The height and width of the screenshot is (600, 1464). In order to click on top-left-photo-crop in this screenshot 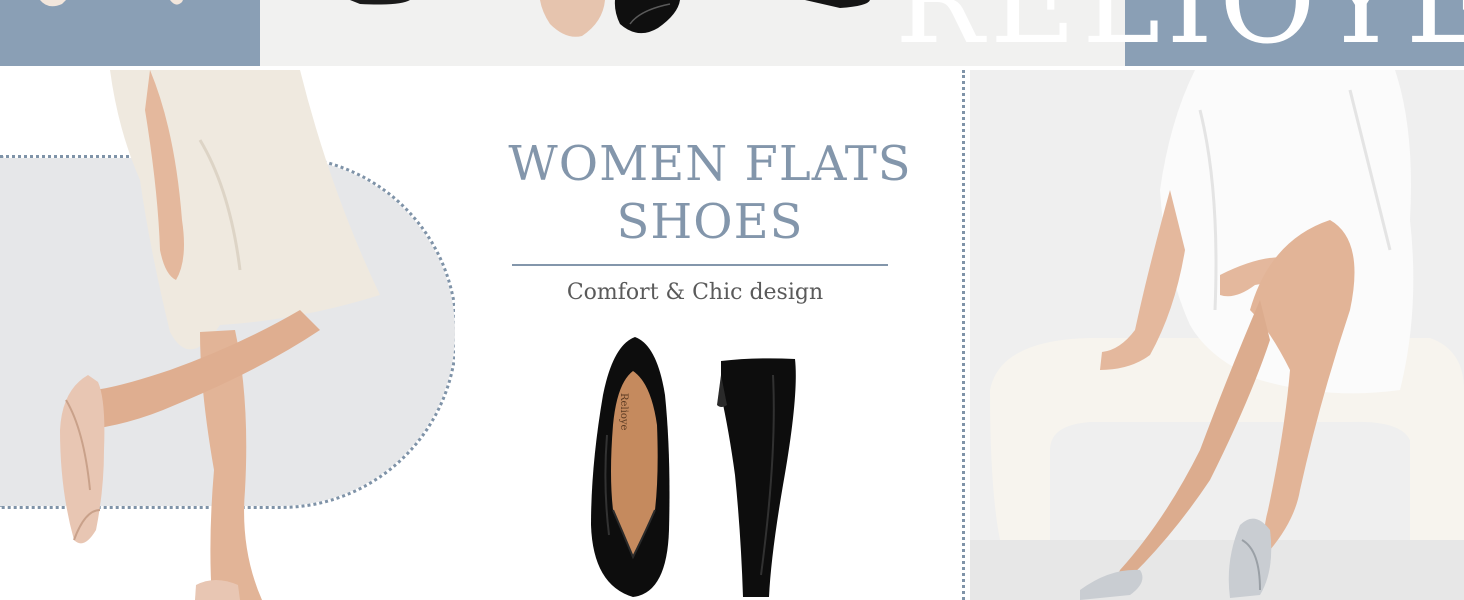, I will do `click(111, 3)`.